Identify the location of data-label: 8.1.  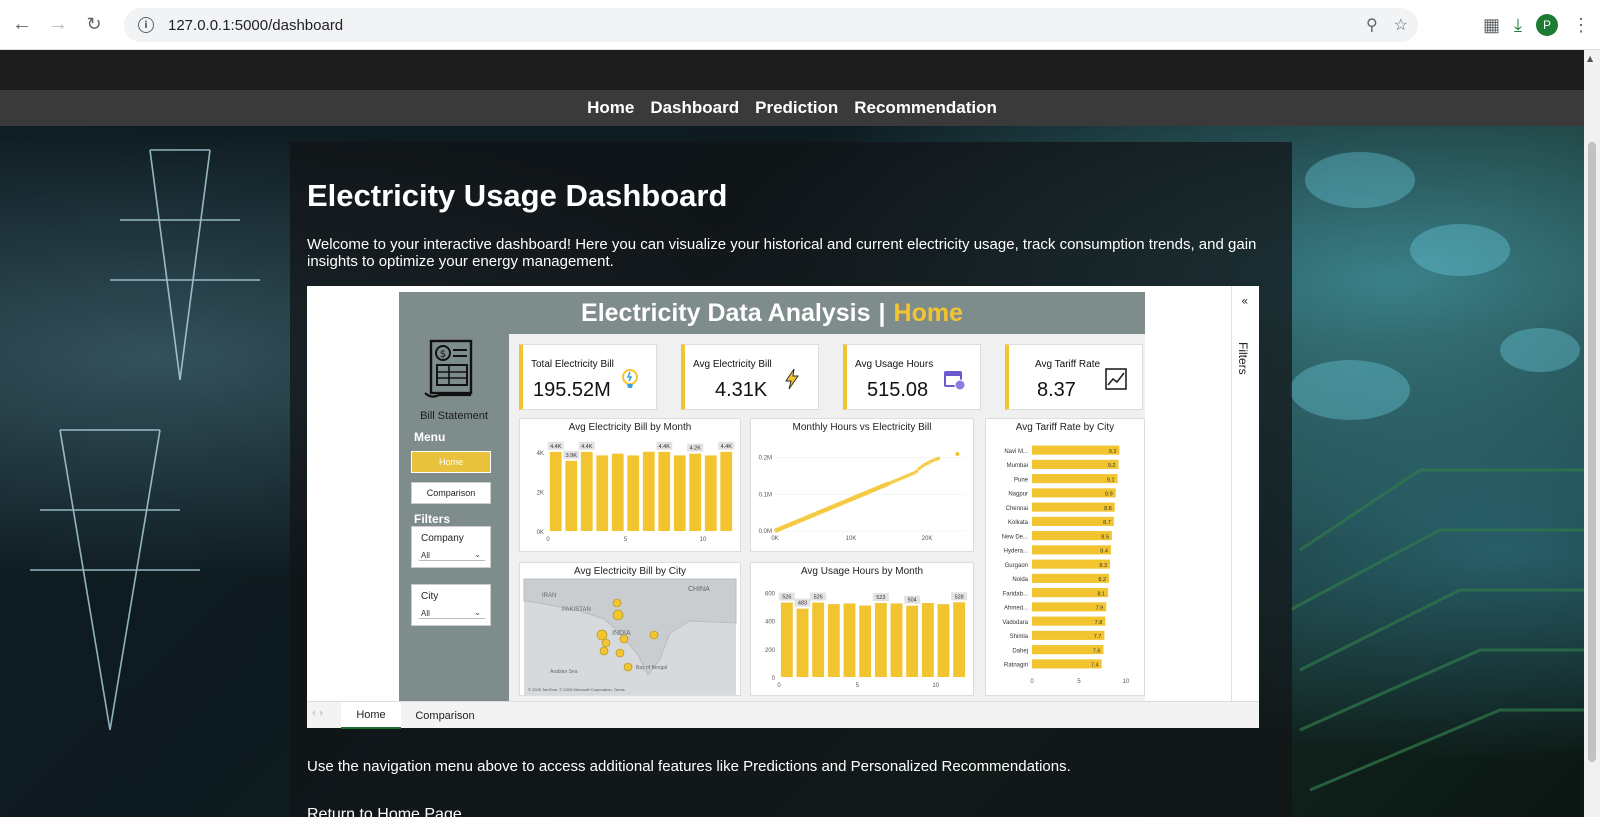
(1101, 594).